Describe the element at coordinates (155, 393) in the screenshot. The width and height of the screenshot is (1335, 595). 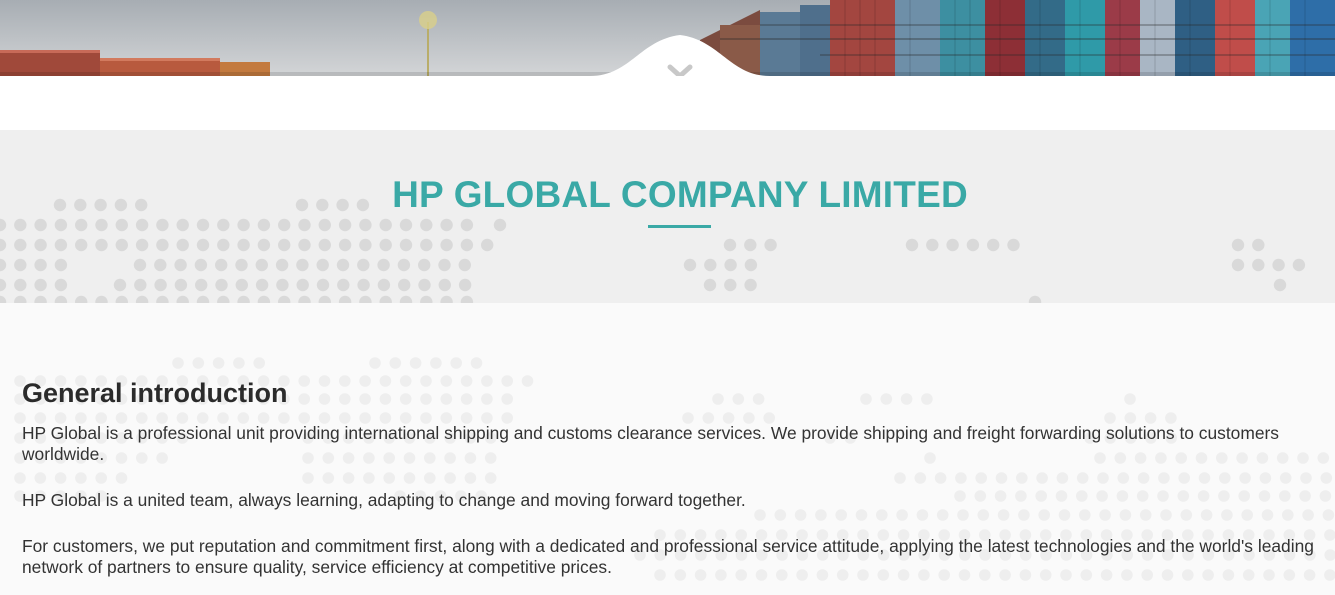
I see `section-heading: General introduction` at that location.